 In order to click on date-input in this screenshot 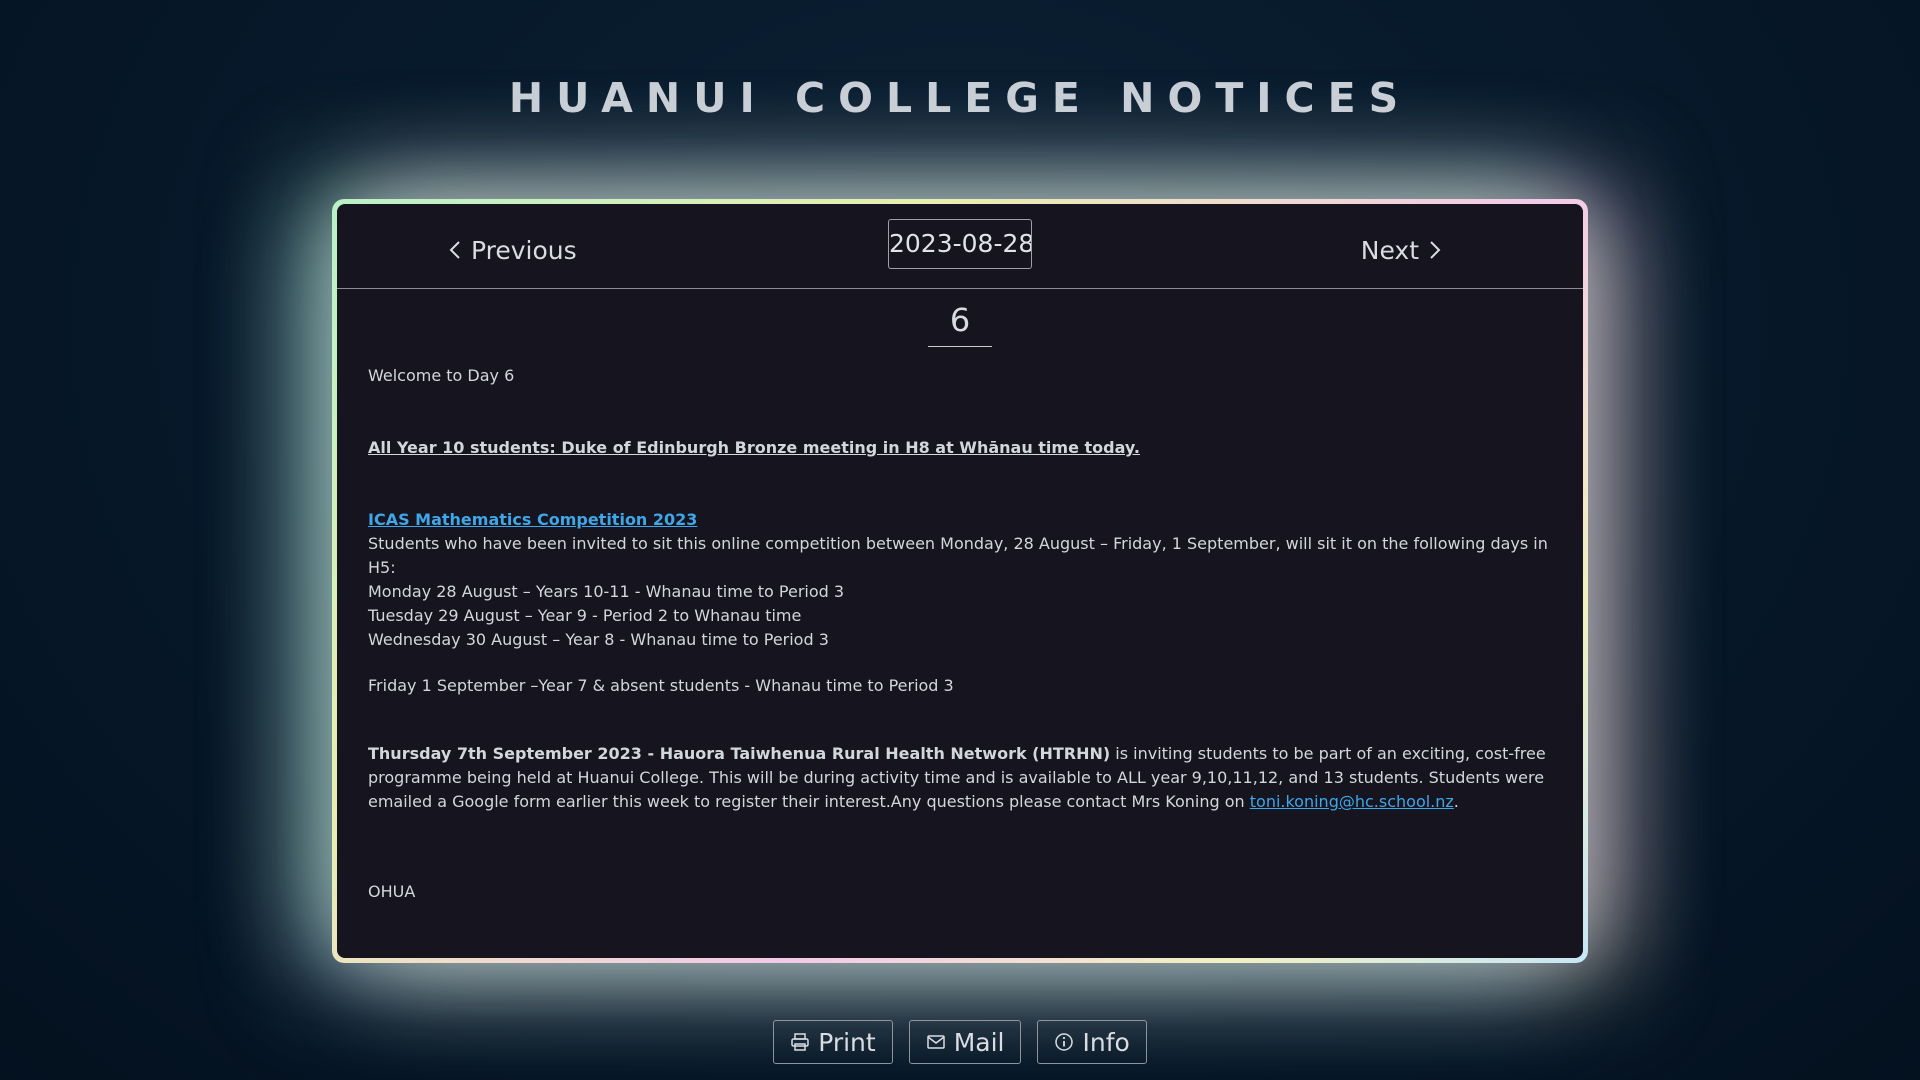, I will do `click(960, 244)`.